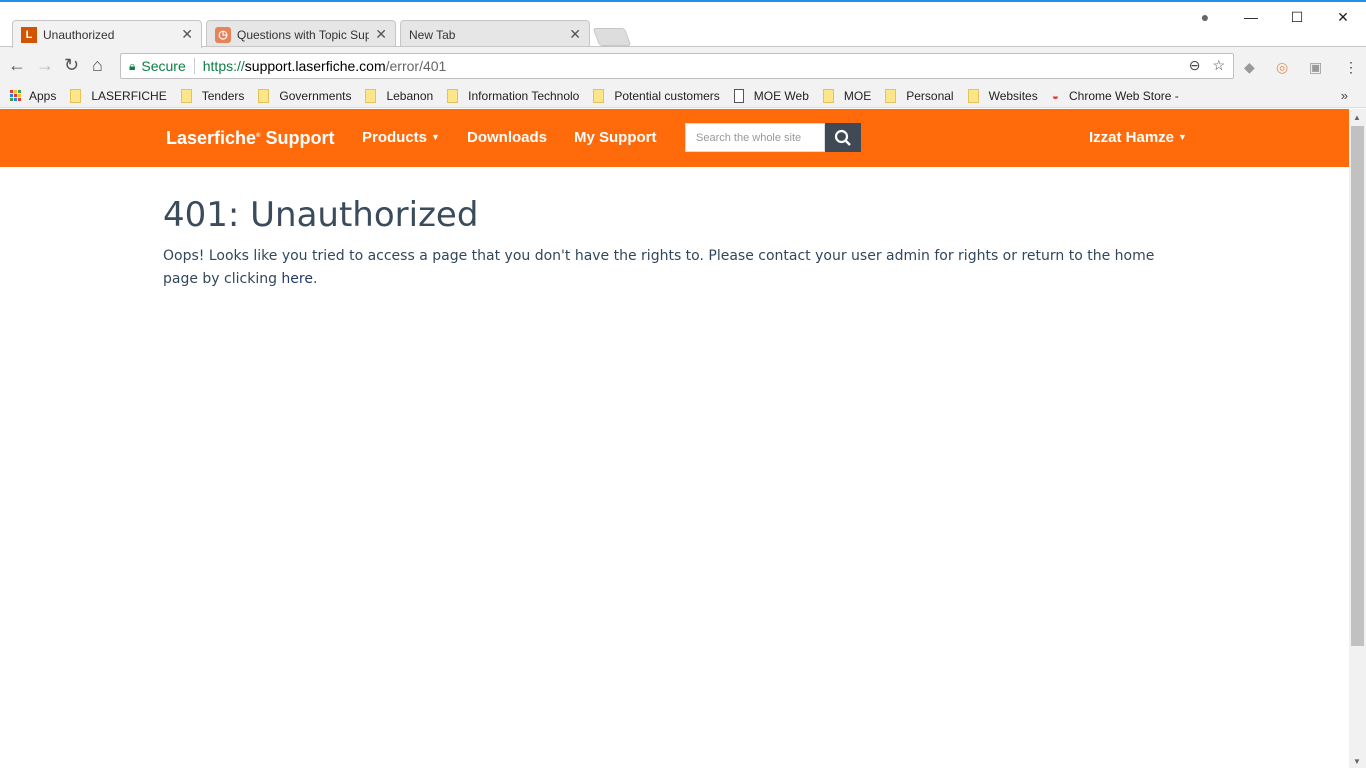  I want to click on bookmark-page: MOE Web, so click(771, 95).